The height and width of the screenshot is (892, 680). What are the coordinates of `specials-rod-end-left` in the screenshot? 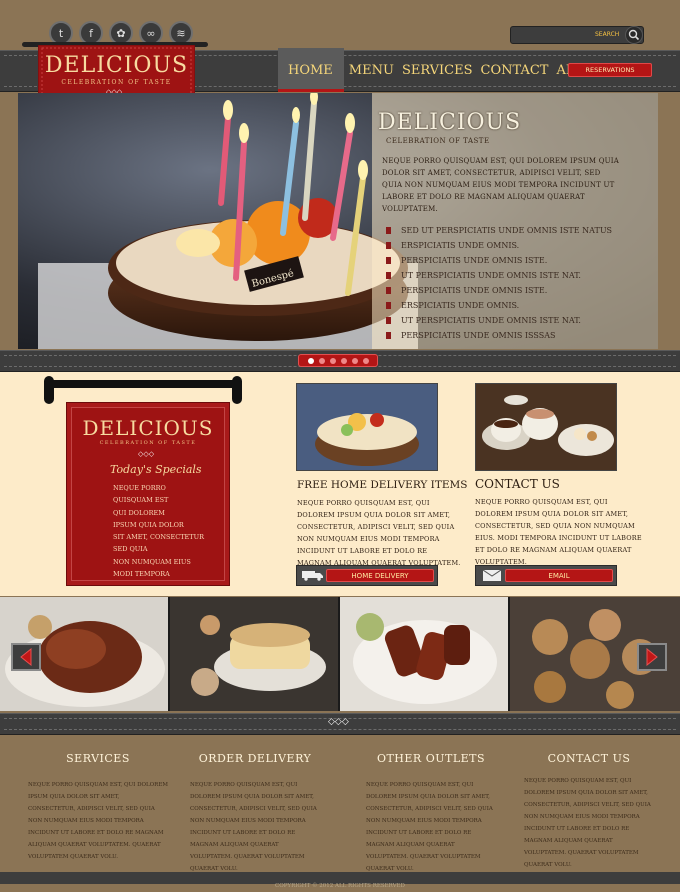 It's located at (49, 390).